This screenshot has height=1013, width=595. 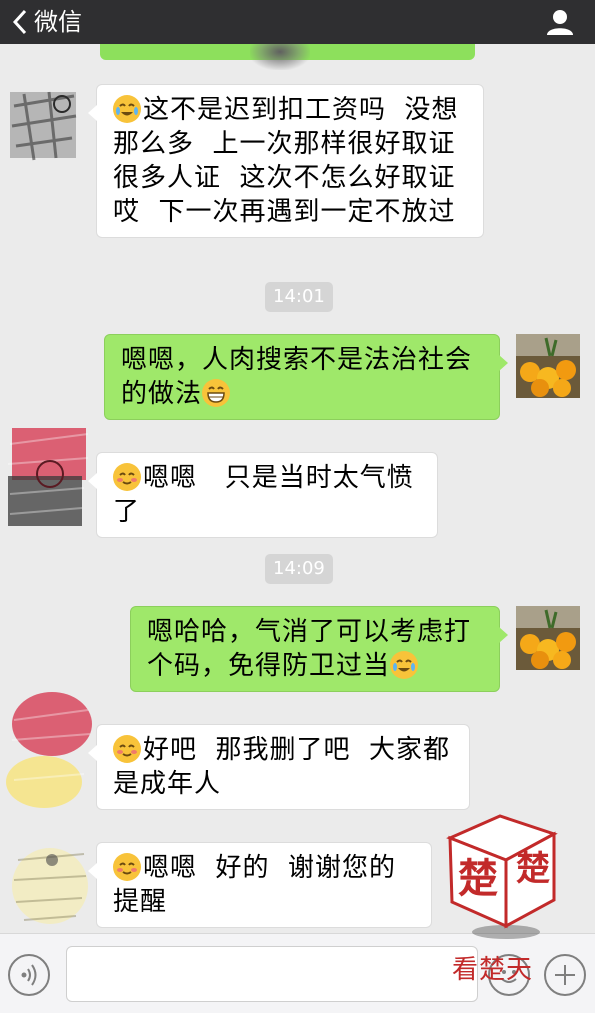 I want to click on message-bubble: 嗯嗯，人肉搜索不是法治社会的做法, so click(x=306, y=377).